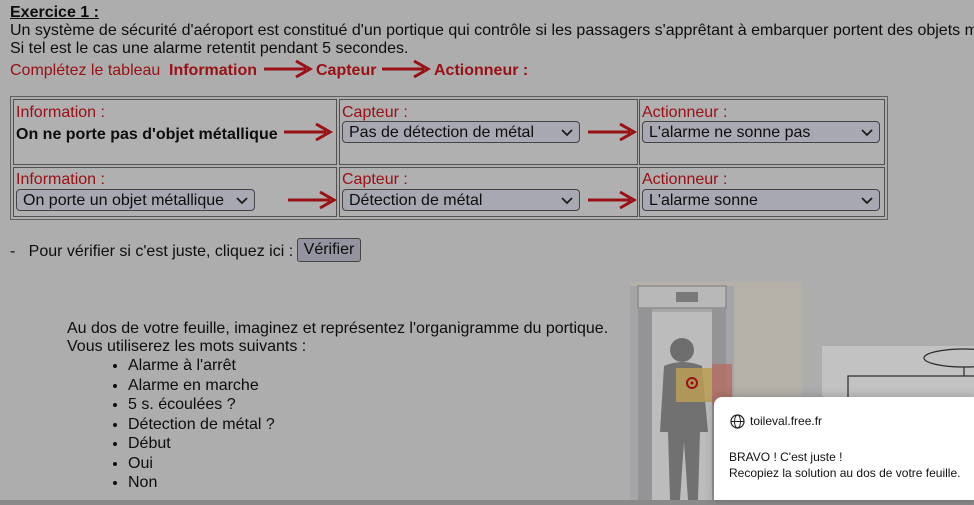 This screenshot has width=974, height=505. What do you see at coordinates (85, 70) in the screenshot?
I see `instruction-text: Complétez le tableau` at bounding box center [85, 70].